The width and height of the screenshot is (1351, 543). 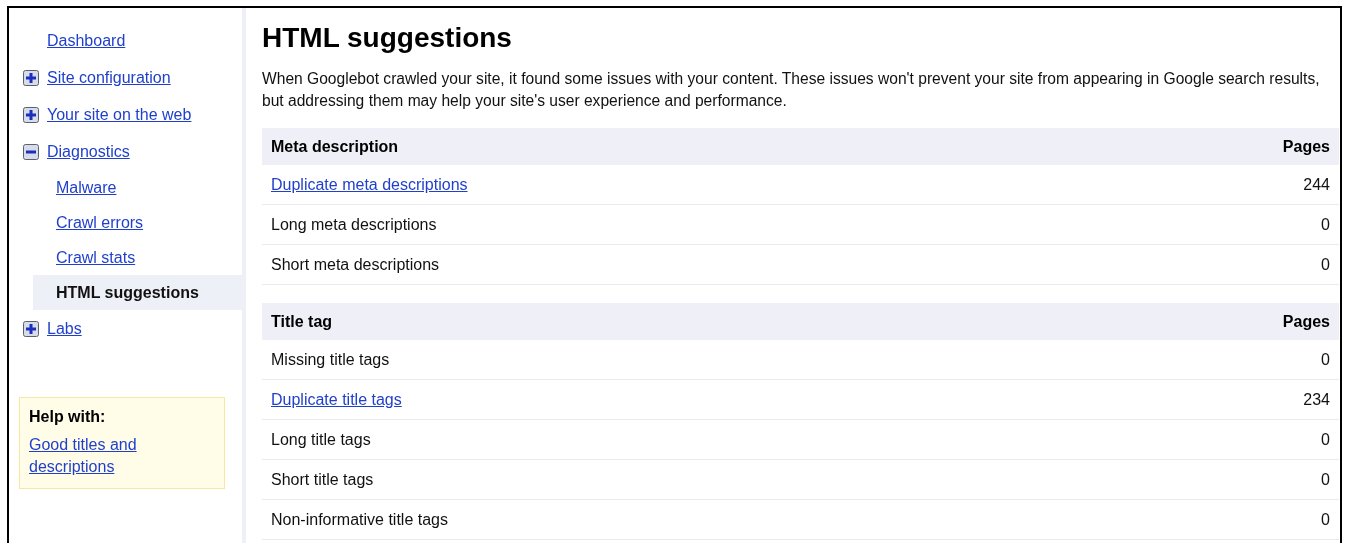 I want to click on issue-label: Non-informative title tags, so click(x=359, y=519).